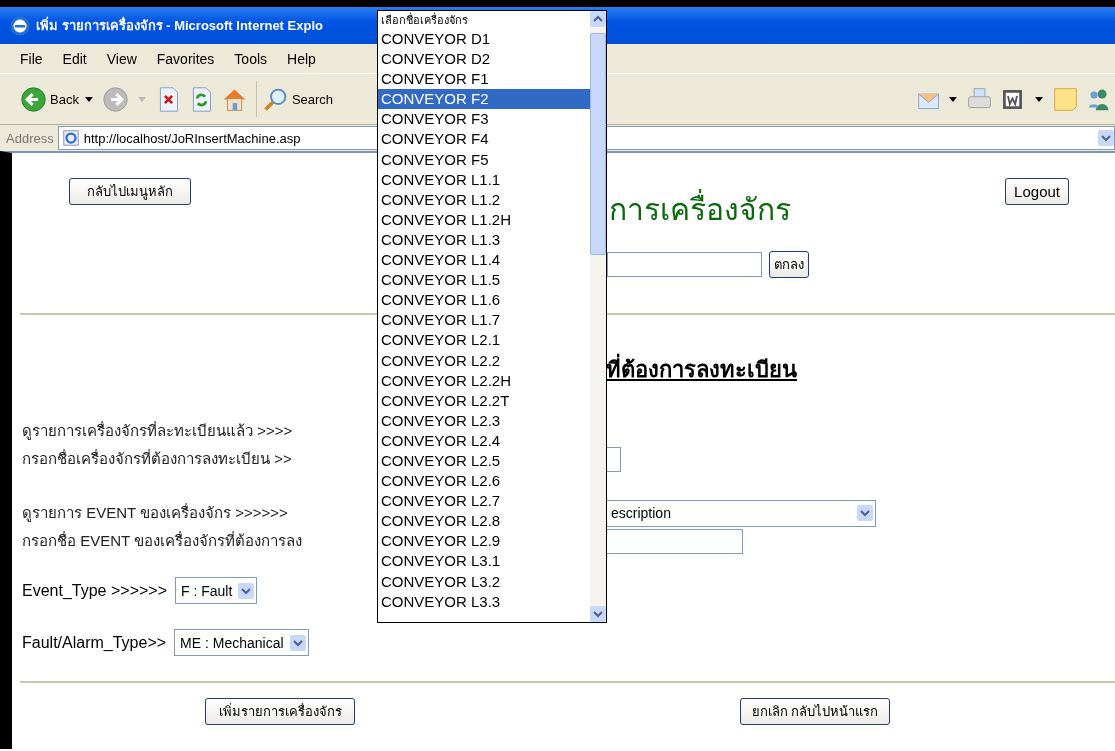 Image resolution: width=1115 pixels, height=751 pixels. I want to click on form-label: ดูรายการเครื่องจักรที่ละทะเบียนแล้ว >>>>, so click(158, 431).